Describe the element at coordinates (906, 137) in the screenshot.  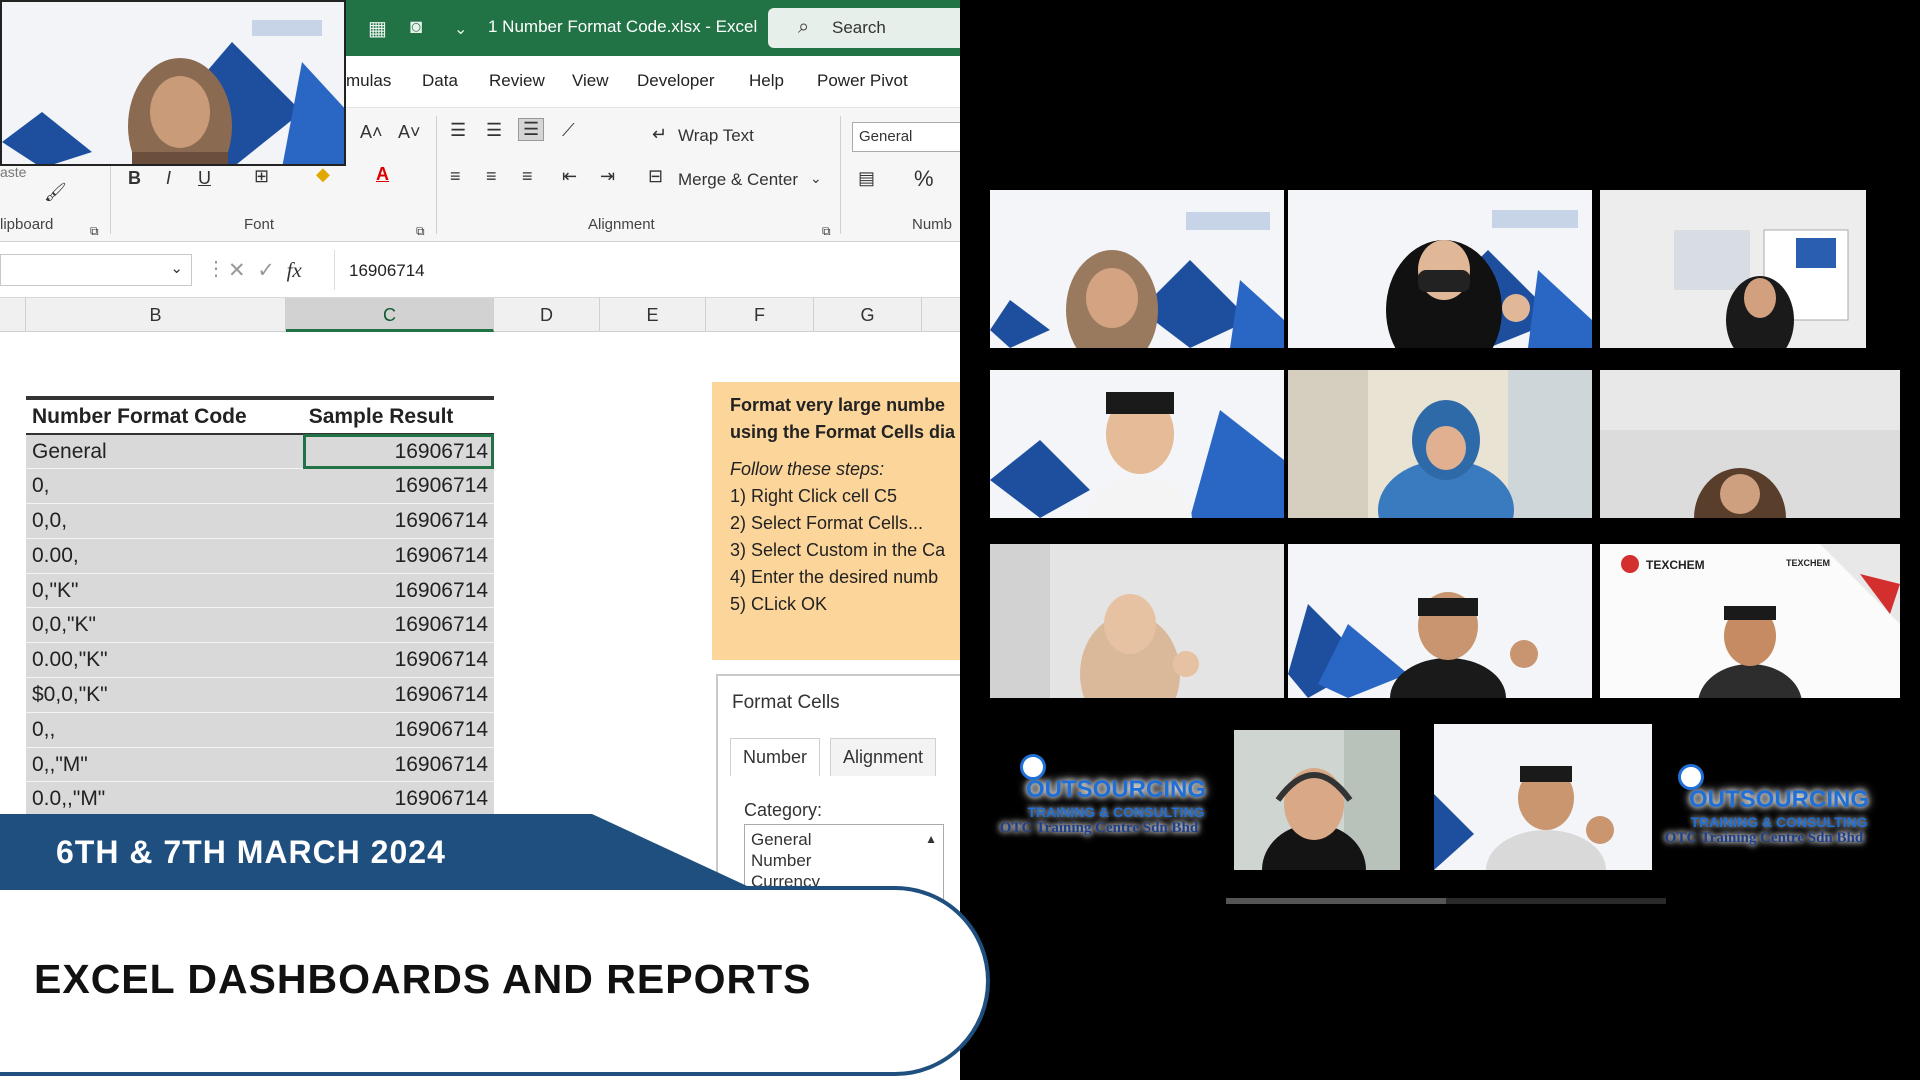
I see `number-format-dropdown: General` at that location.